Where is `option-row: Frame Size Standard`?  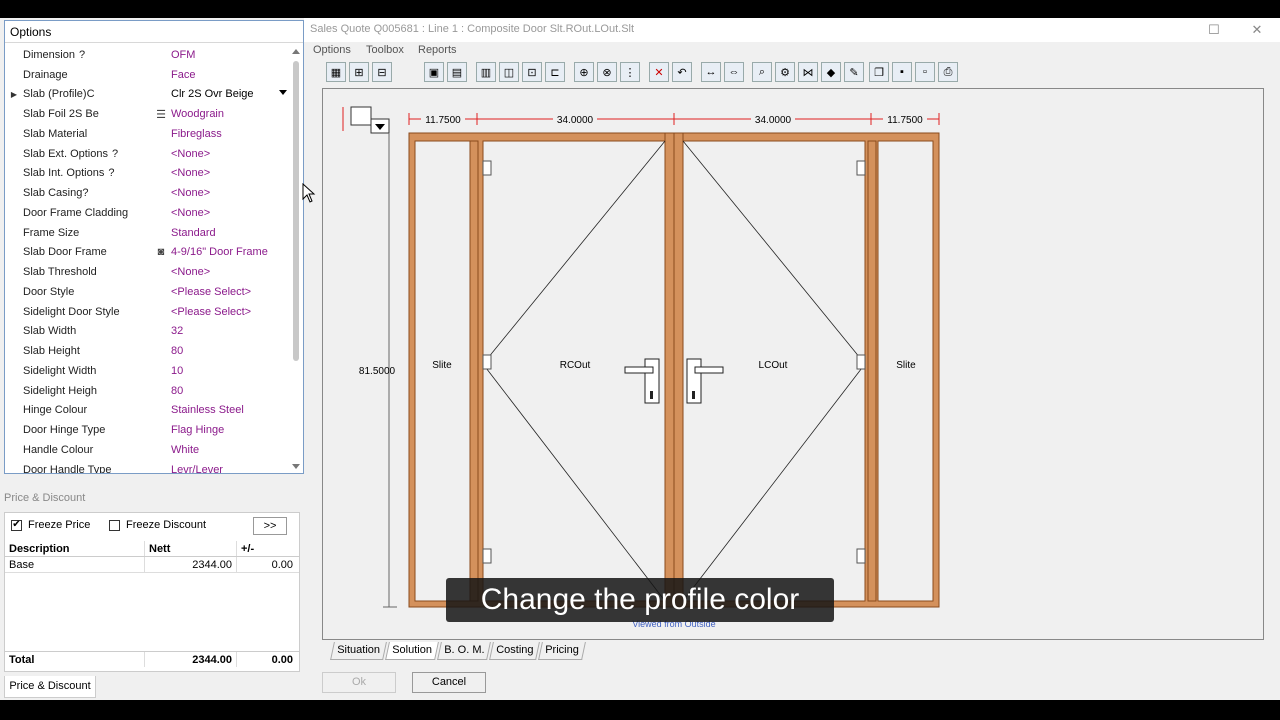
option-row: Frame Size Standard is located at coordinates (148, 233).